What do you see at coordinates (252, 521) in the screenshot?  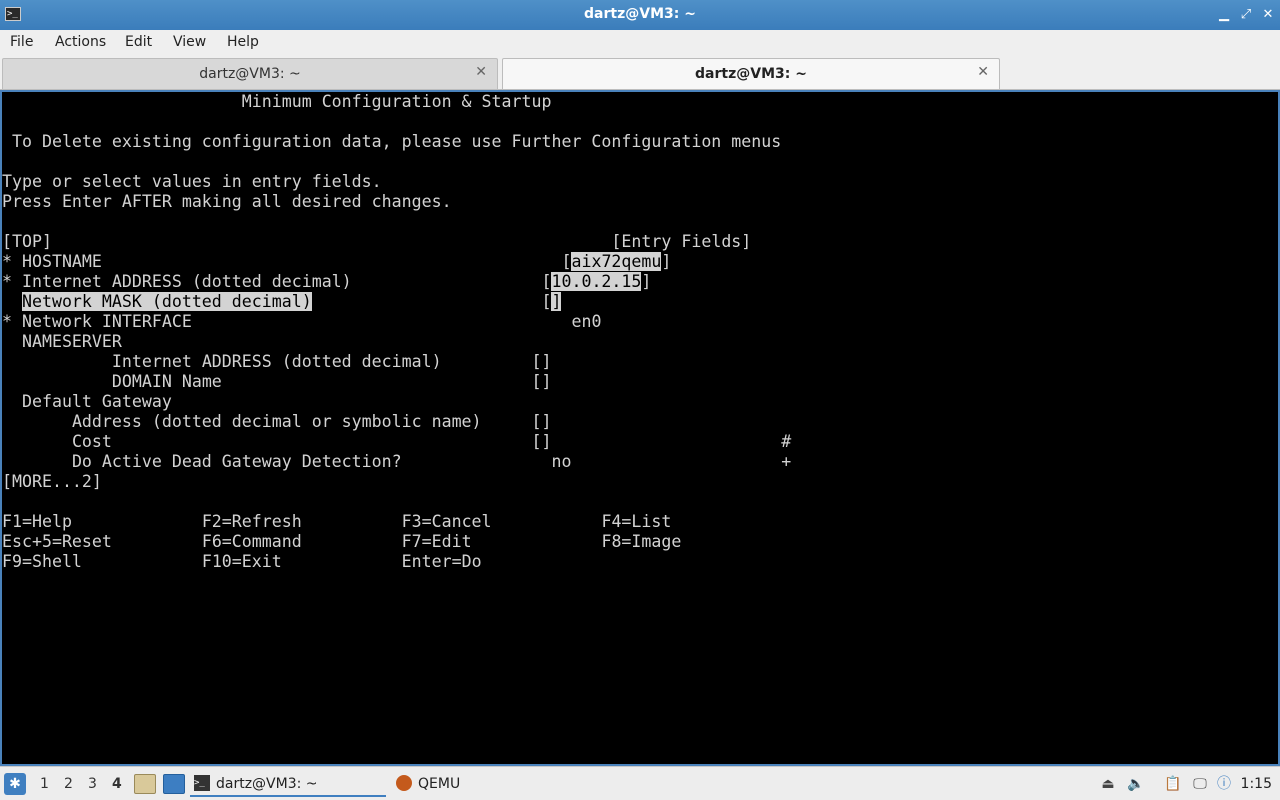 I see `fkey-refresh: F2=Refresh` at bounding box center [252, 521].